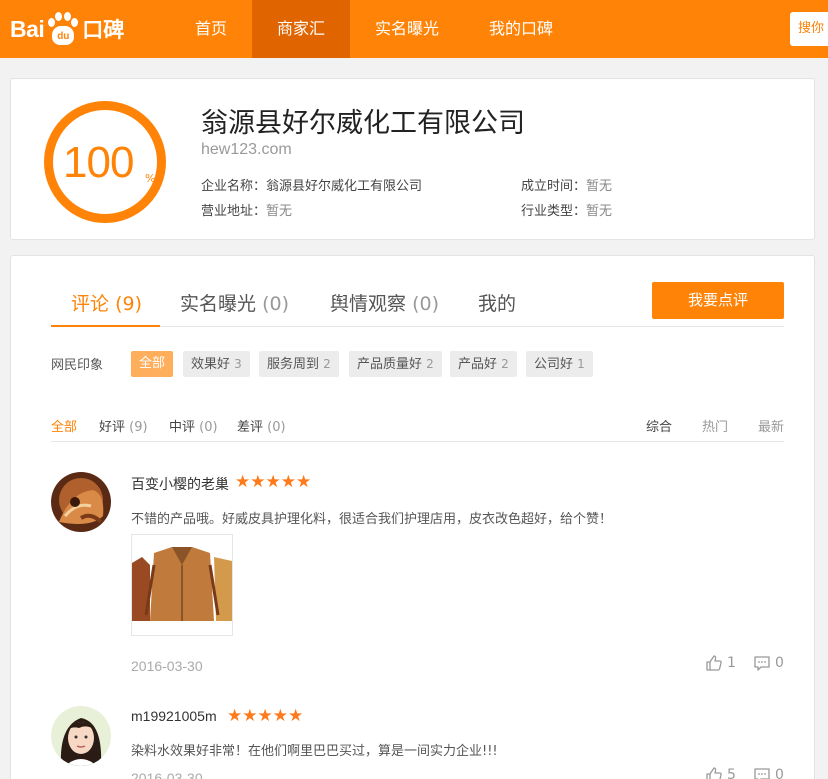 The image size is (828, 779). Describe the element at coordinates (63, 35) in the screenshot. I see `logo-du-text: du` at that location.